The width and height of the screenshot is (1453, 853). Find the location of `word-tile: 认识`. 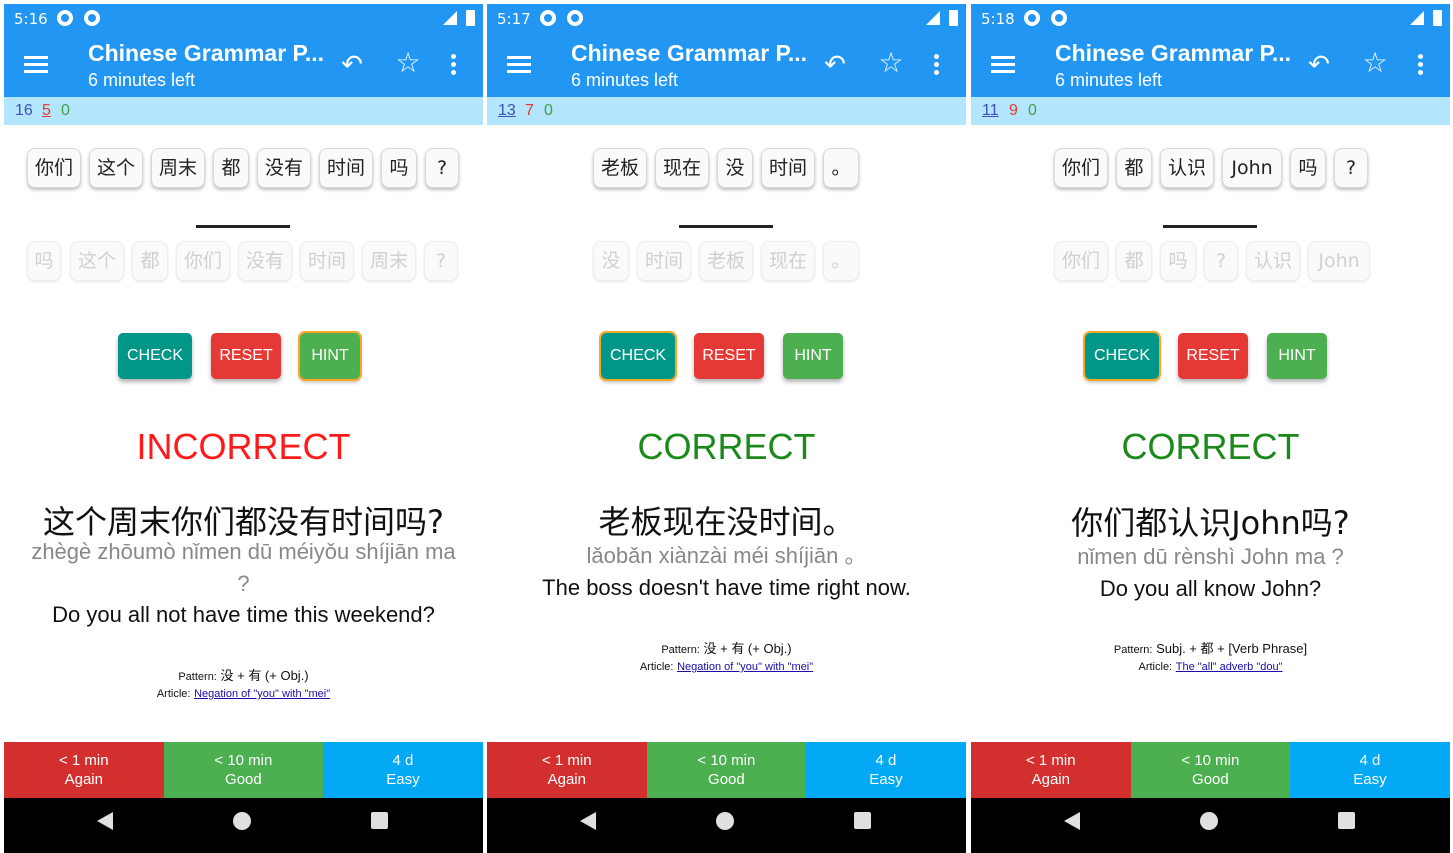

word-tile: 认识 is located at coordinates (1187, 168).